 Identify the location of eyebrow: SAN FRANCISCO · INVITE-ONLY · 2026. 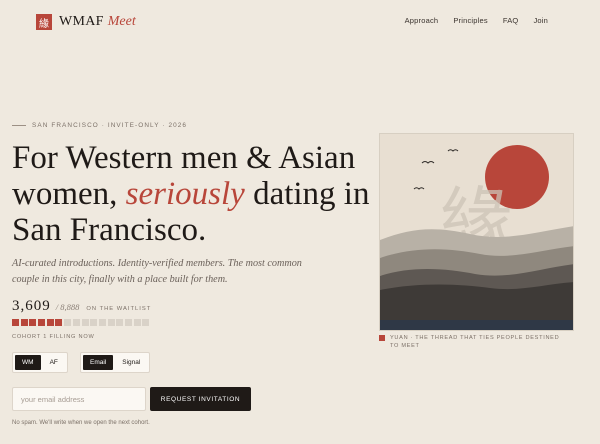
(99, 125).